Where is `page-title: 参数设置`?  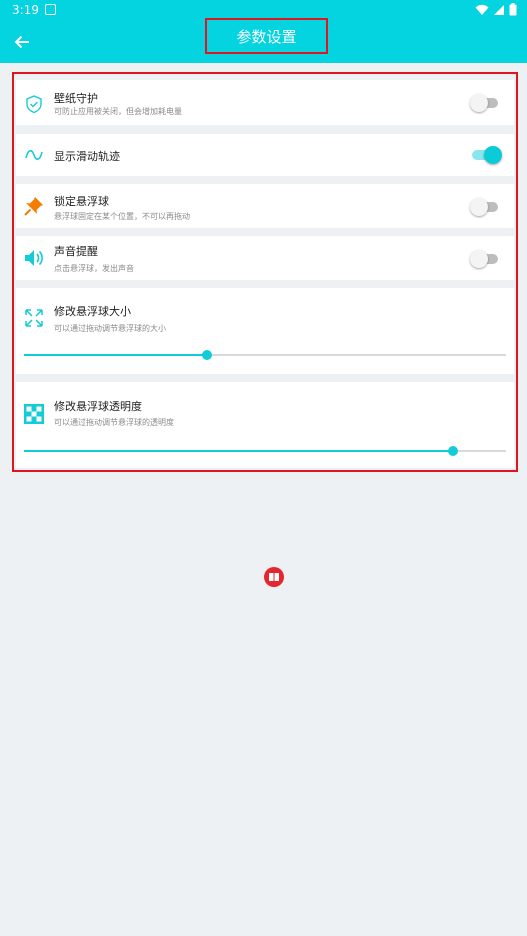 page-title: 参数设置 is located at coordinates (266, 36).